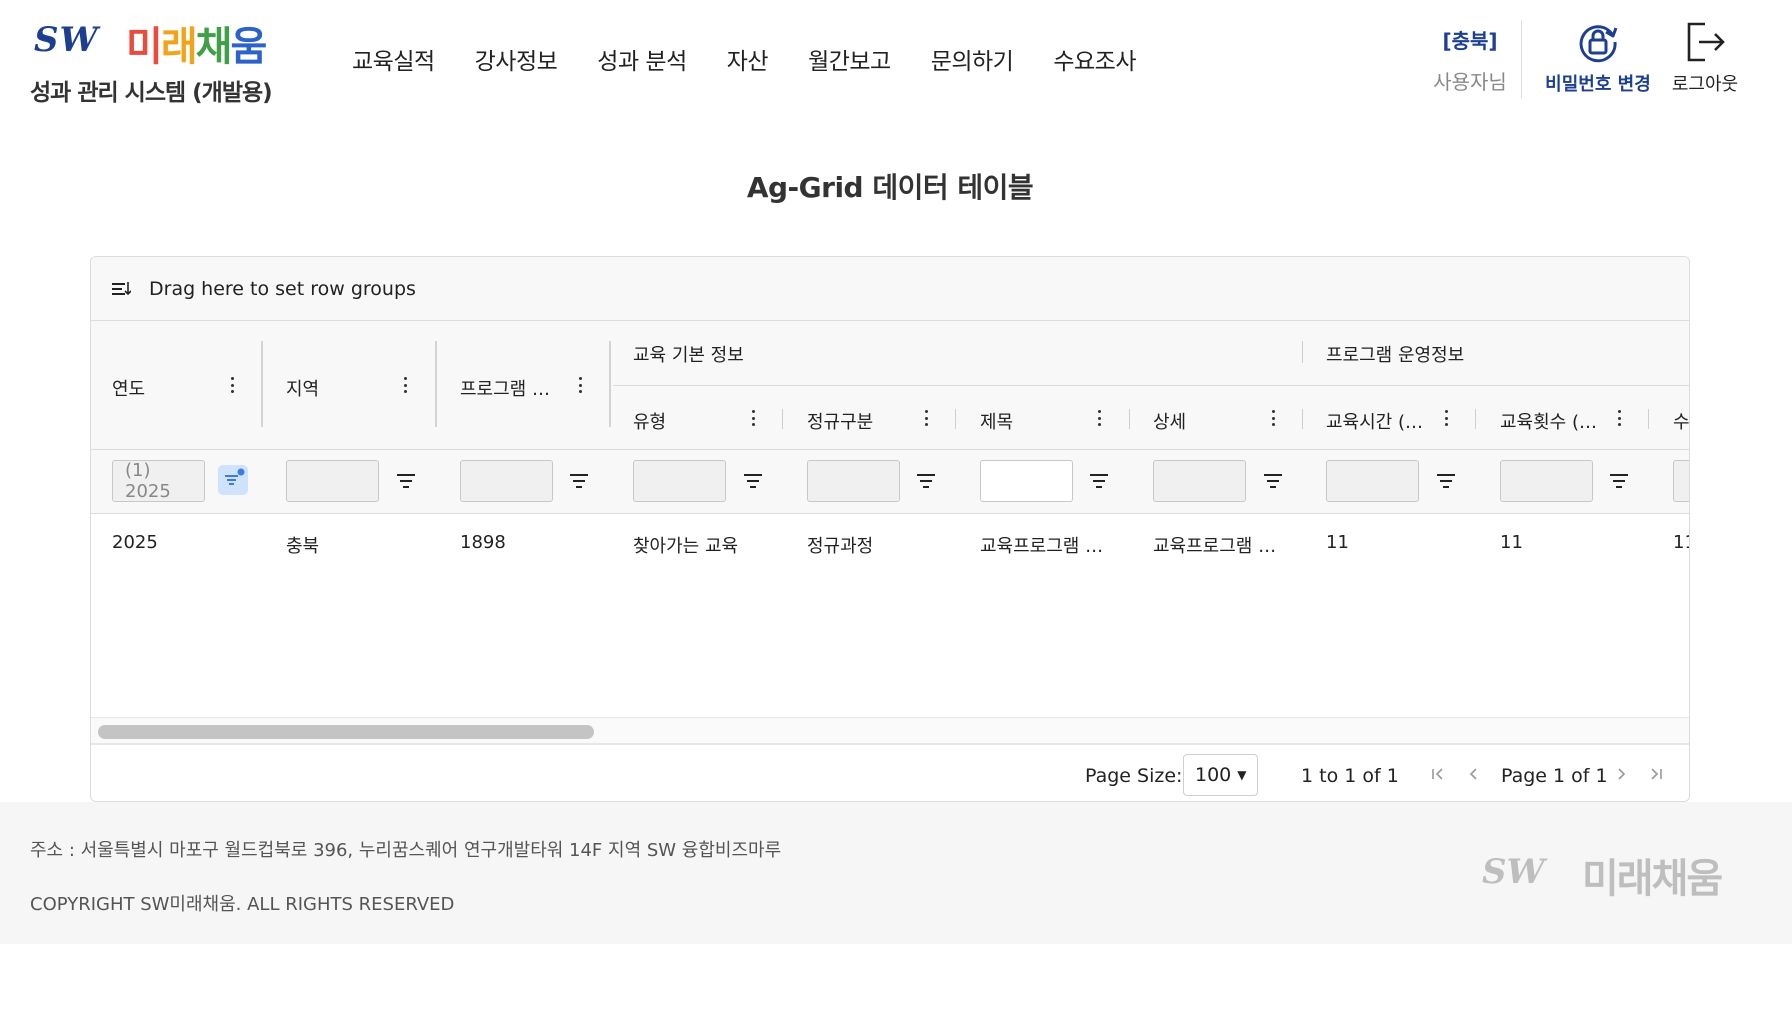  Describe the element at coordinates (1438, 774) in the screenshot. I see `first-page-button` at that location.